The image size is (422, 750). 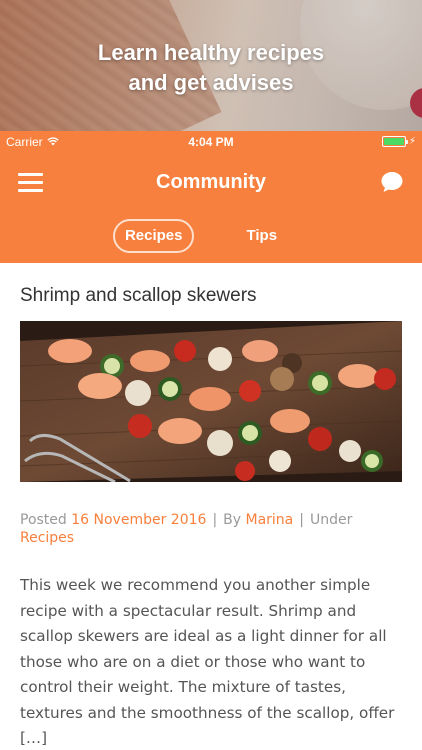 I want to click on article-title: Shrimp and scallop skewers, so click(x=211, y=296).